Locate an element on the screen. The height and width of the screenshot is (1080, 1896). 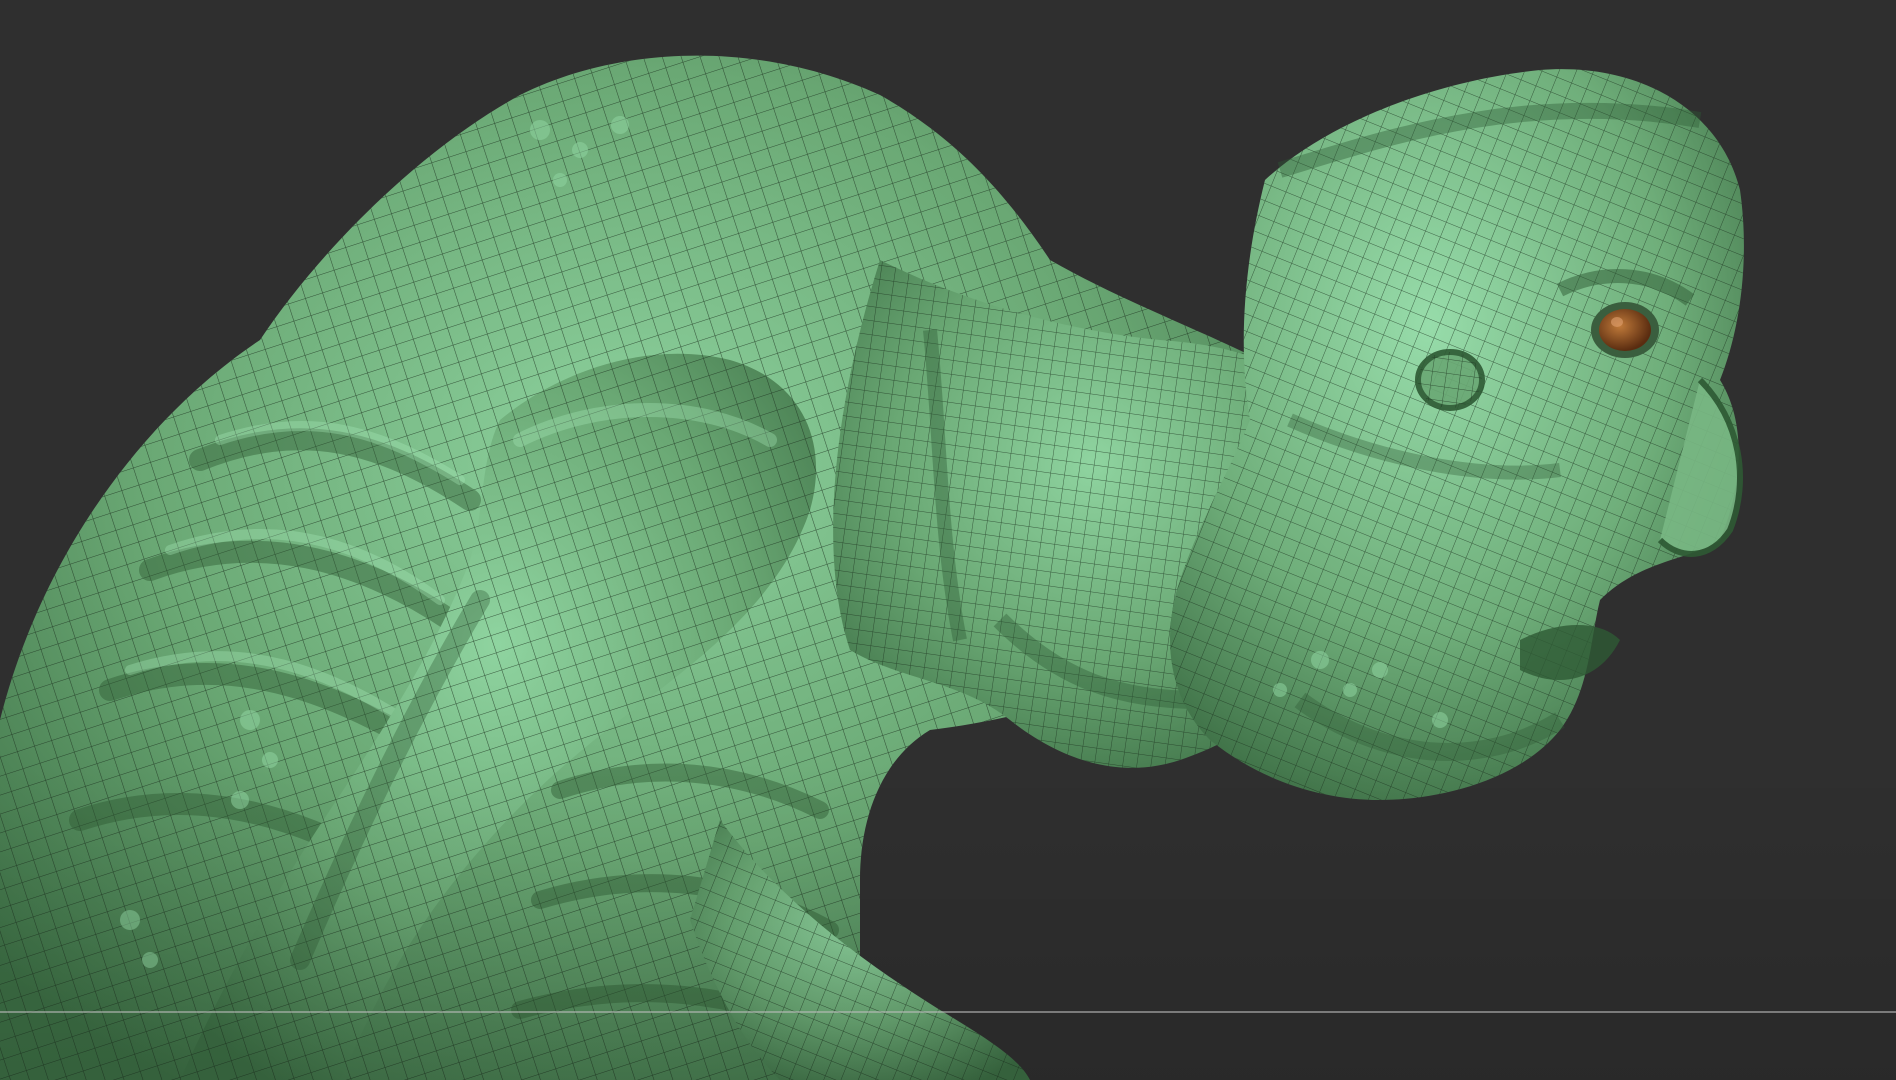
floor-grid-line is located at coordinates (948, 1012).